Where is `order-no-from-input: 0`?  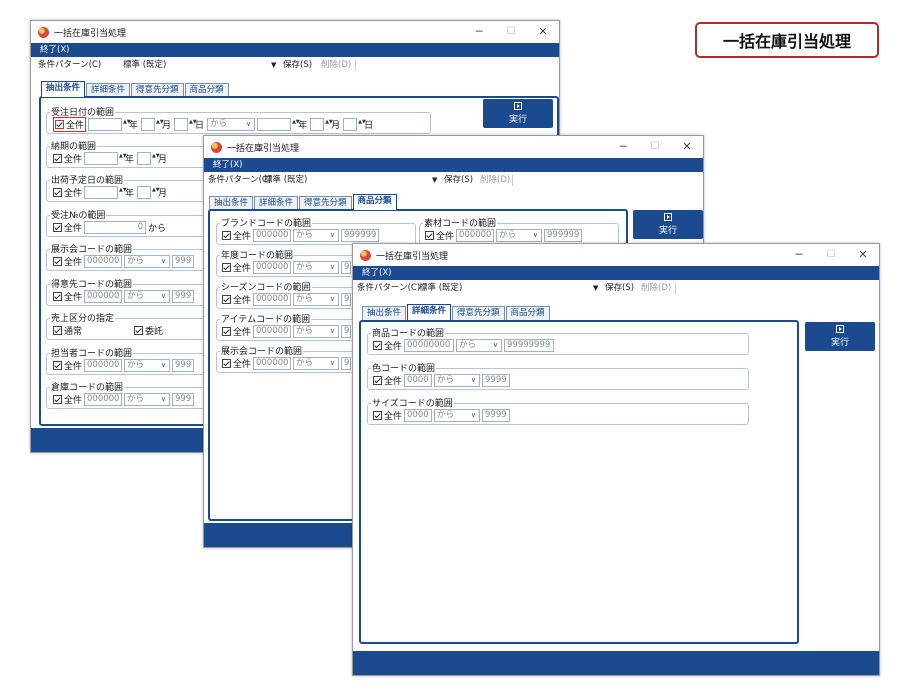 order-no-from-input: 0 is located at coordinates (115, 227).